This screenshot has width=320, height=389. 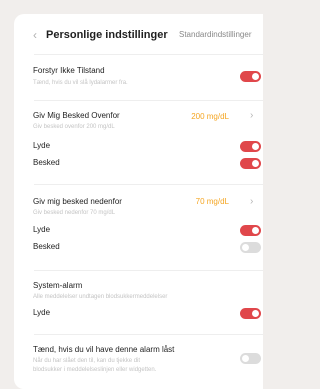 What do you see at coordinates (42, 229) in the screenshot?
I see `low-sound-label: Lyde` at bounding box center [42, 229].